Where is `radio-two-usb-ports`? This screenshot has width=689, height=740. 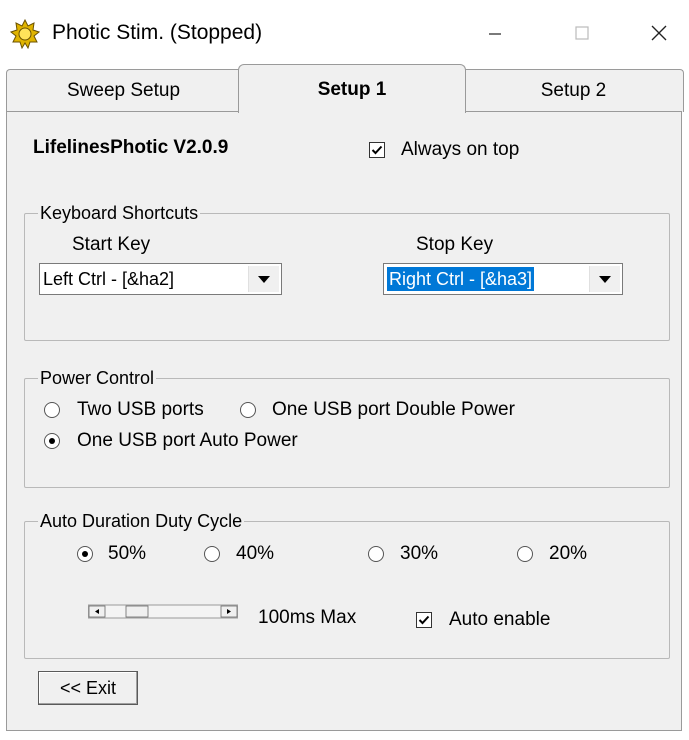 radio-two-usb-ports is located at coordinates (52, 410).